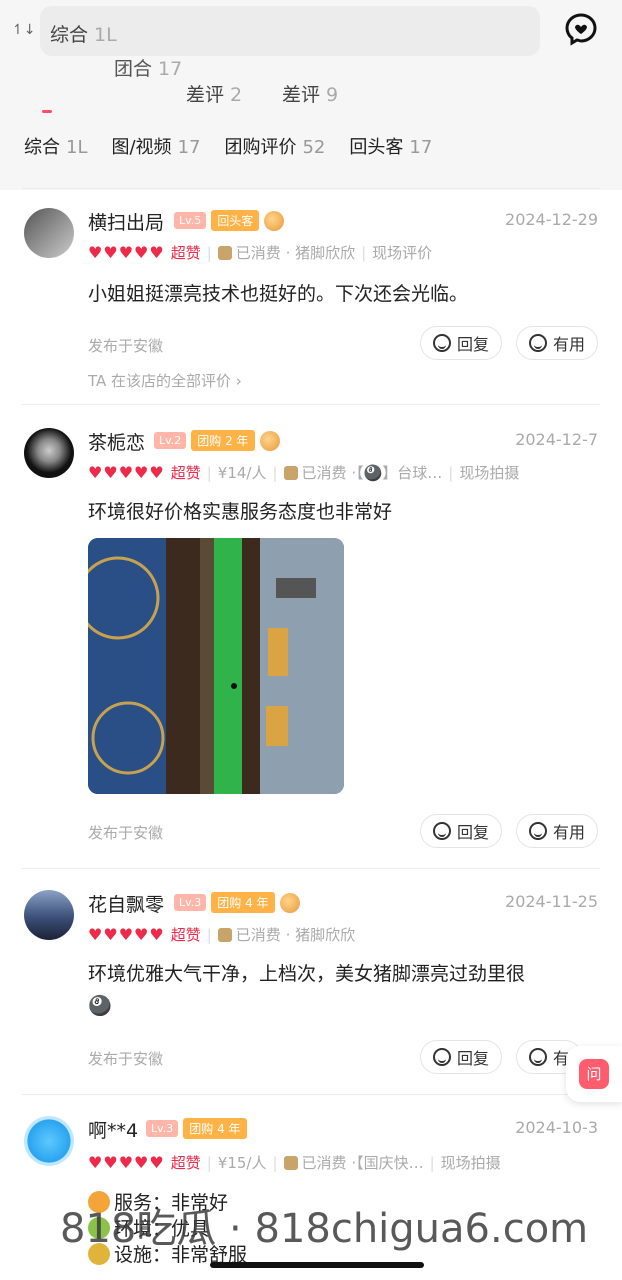 The width and height of the screenshot is (622, 1280). I want to click on rating-row: ♥♥♥♥♥ 超赞 | ¥14/人 | 已消费 ·【🎱】台球… | 现场拍摄, so click(304, 472).